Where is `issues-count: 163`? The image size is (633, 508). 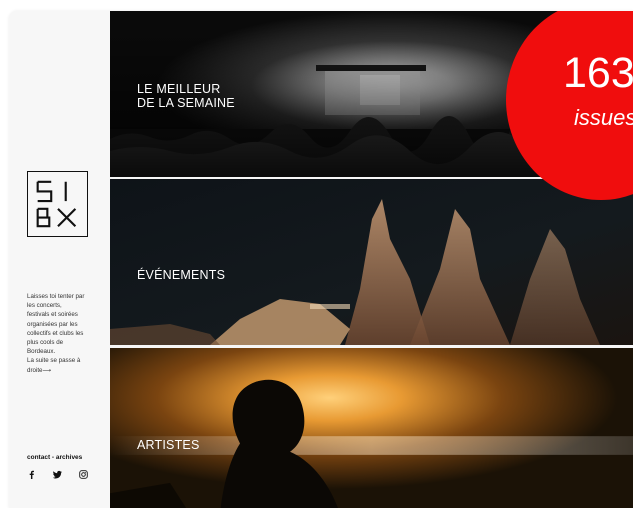
issues-count: 163 is located at coordinates (598, 73).